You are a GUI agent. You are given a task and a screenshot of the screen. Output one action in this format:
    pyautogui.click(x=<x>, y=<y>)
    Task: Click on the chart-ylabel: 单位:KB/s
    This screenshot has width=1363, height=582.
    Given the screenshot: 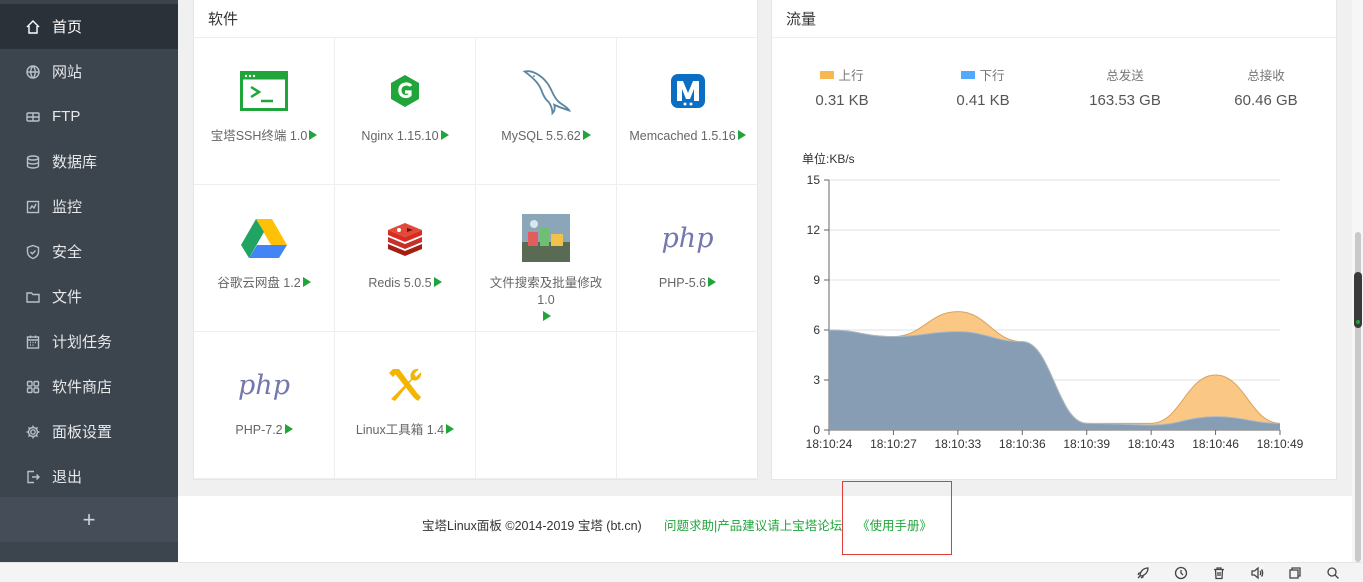 What is the action you would take?
    pyautogui.click(x=828, y=158)
    